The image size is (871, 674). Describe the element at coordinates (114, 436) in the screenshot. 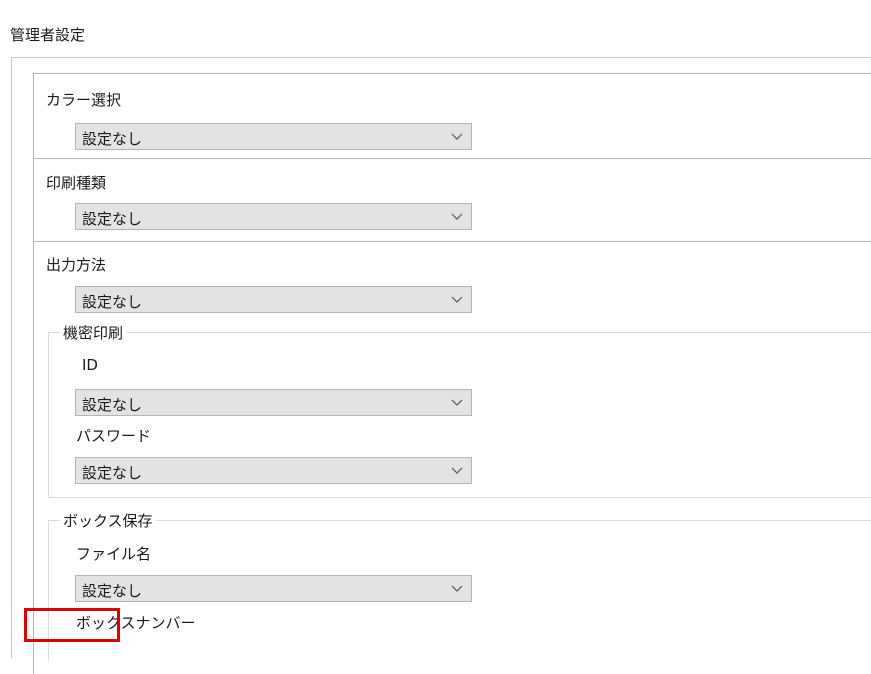

I see `secure-print-password-label: パスワード` at that location.